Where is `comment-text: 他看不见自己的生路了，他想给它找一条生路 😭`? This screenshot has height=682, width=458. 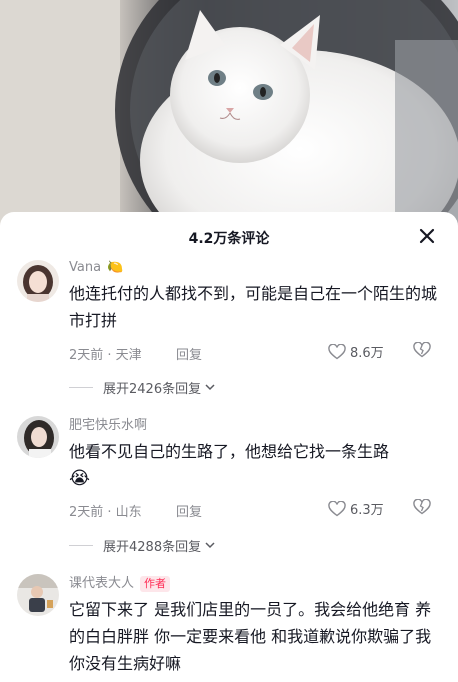 comment-text: 他看不见自己的生路了，他想给它找一条生路 😭 is located at coordinates (254, 465).